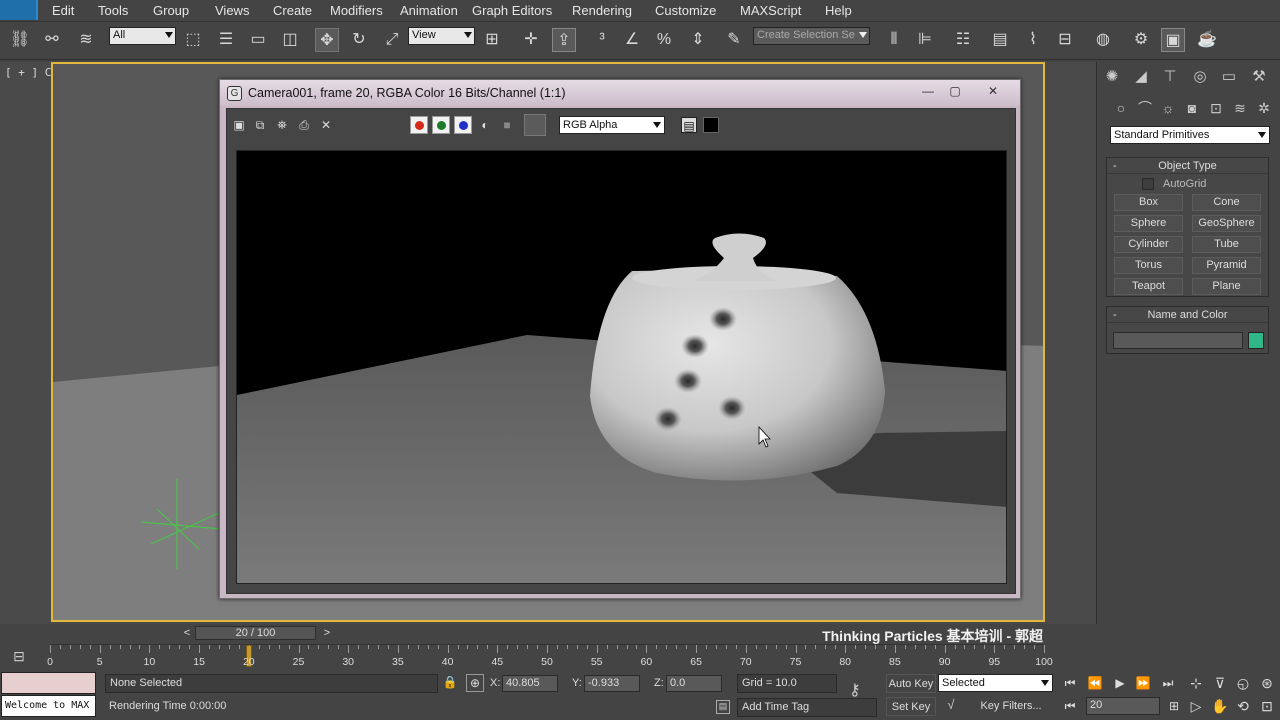 This screenshot has height=720, width=1280. Describe the element at coordinates (326, 125) in the screenshot. I see `clear-image-icon: ✕` at that location.